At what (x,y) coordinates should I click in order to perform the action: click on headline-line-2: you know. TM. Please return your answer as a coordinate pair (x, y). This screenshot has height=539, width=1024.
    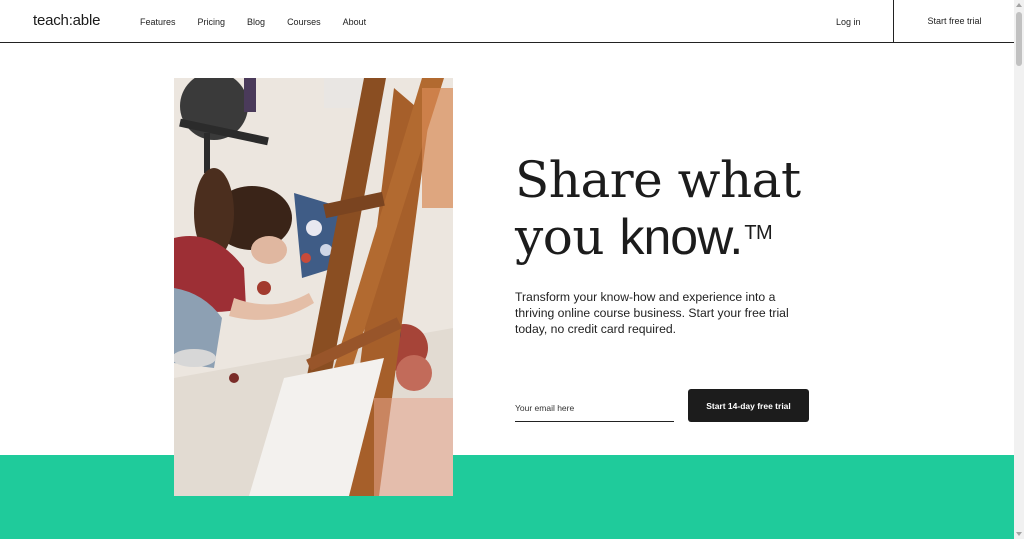
    Looking at the image, I should click on (658, 237).